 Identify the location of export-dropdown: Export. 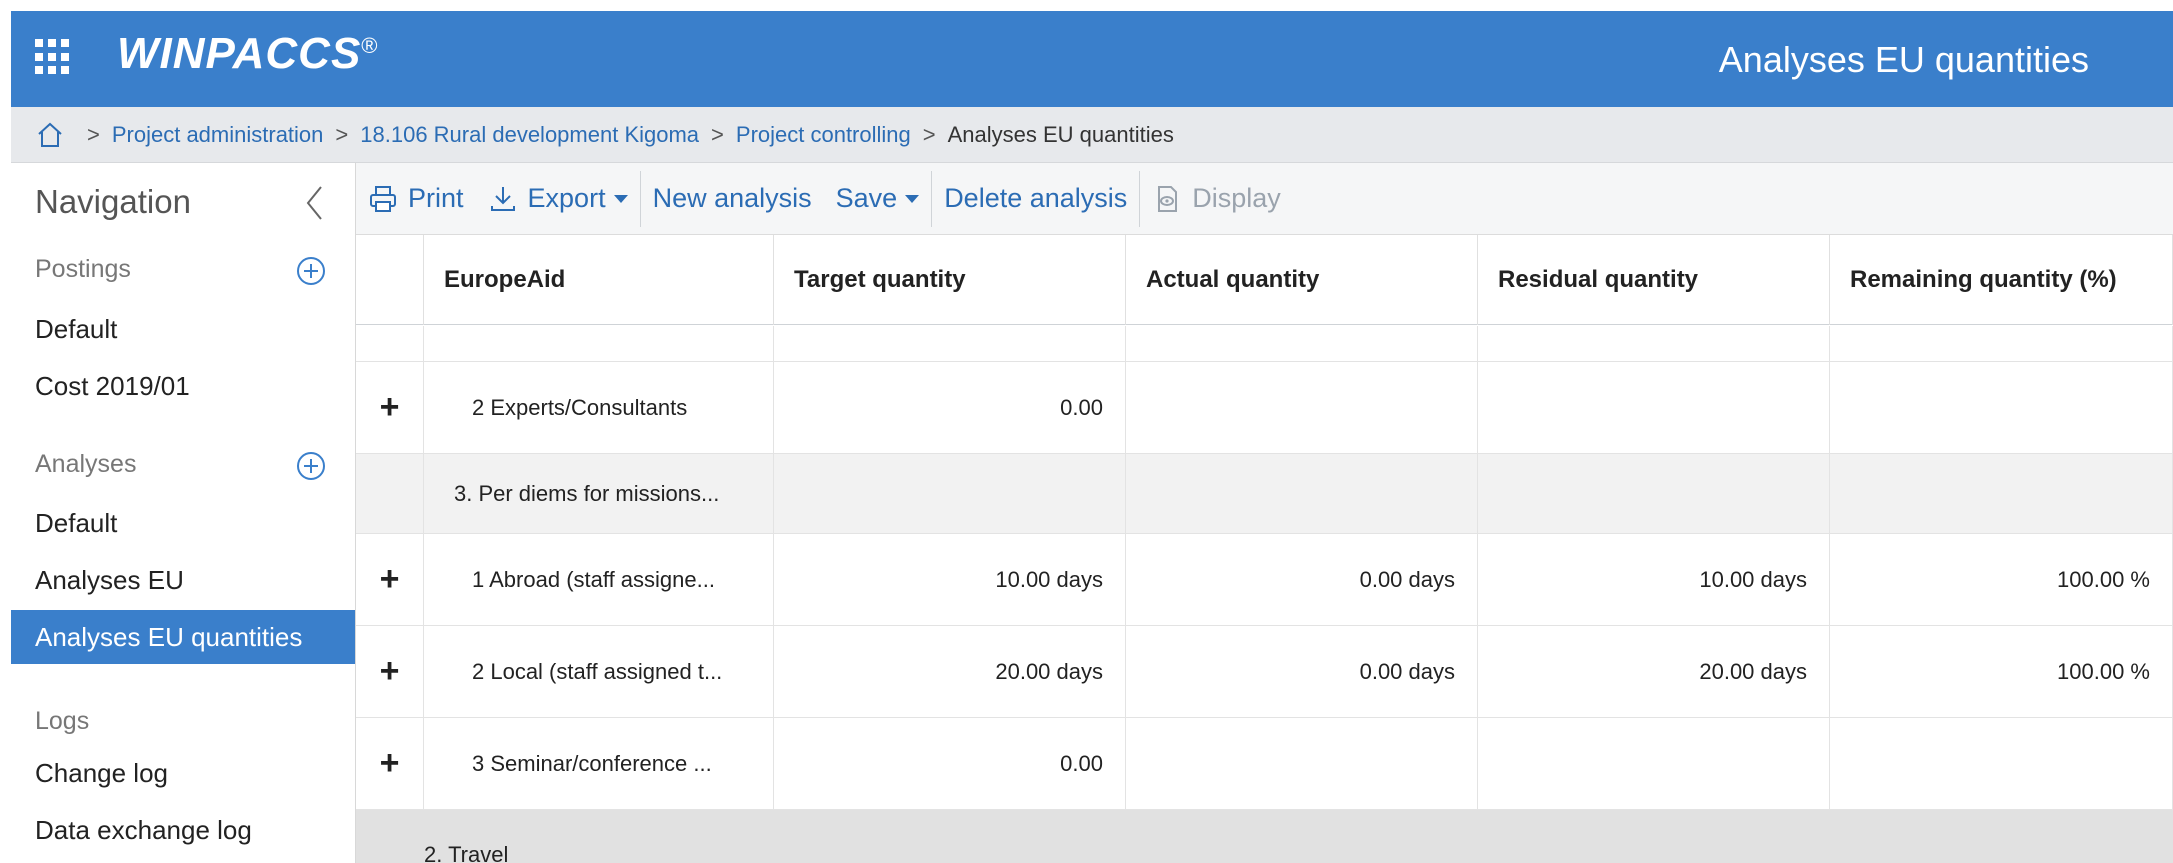
(558, 199).